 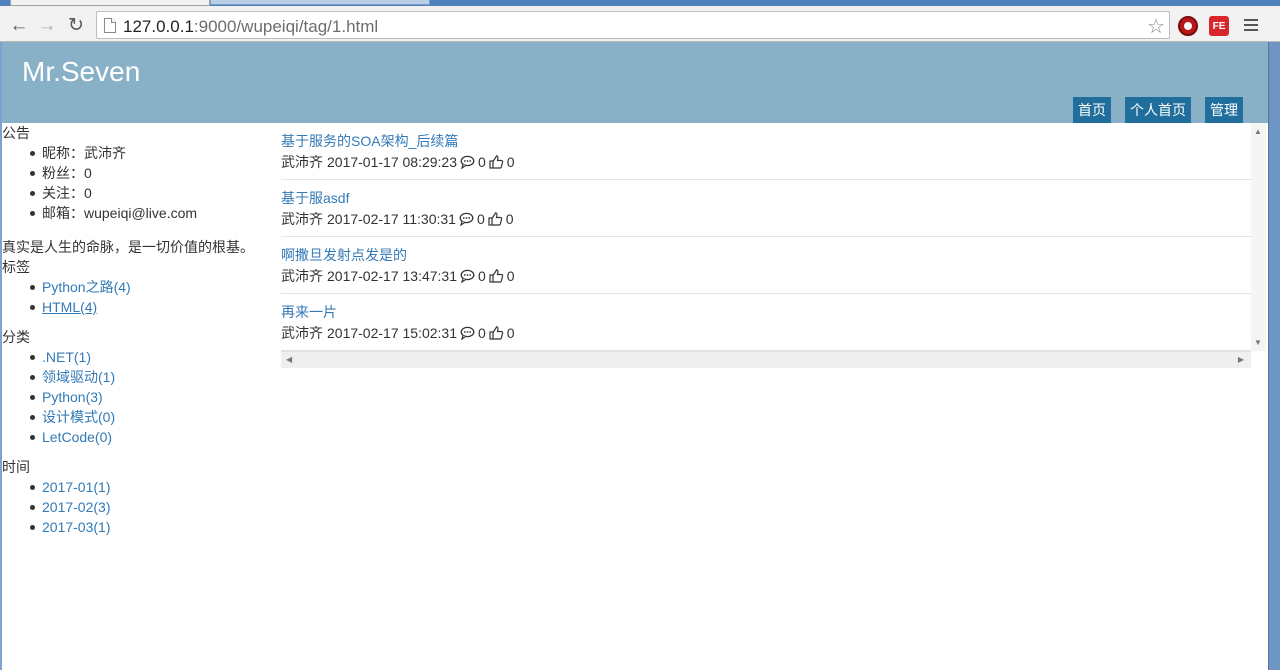 What do you see at coordinates (76, 527) in the screenshot?
I see `month-link: 2017-03(1)` at bounding box center [76, 527].